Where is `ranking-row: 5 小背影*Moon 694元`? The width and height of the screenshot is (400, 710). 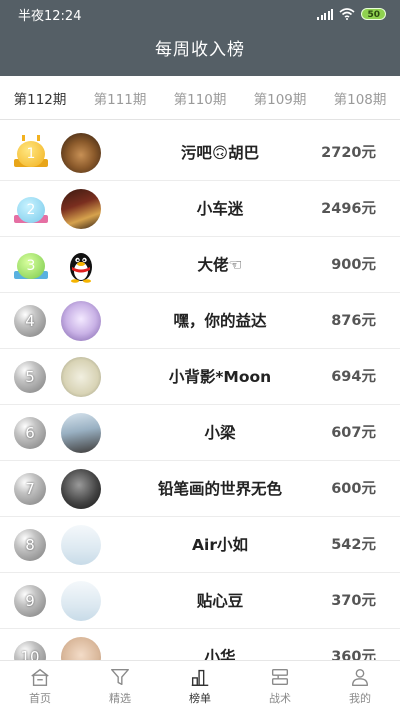
ranking-row: 5 小背影*Moon 694元 is located at coordinates (200, 377).